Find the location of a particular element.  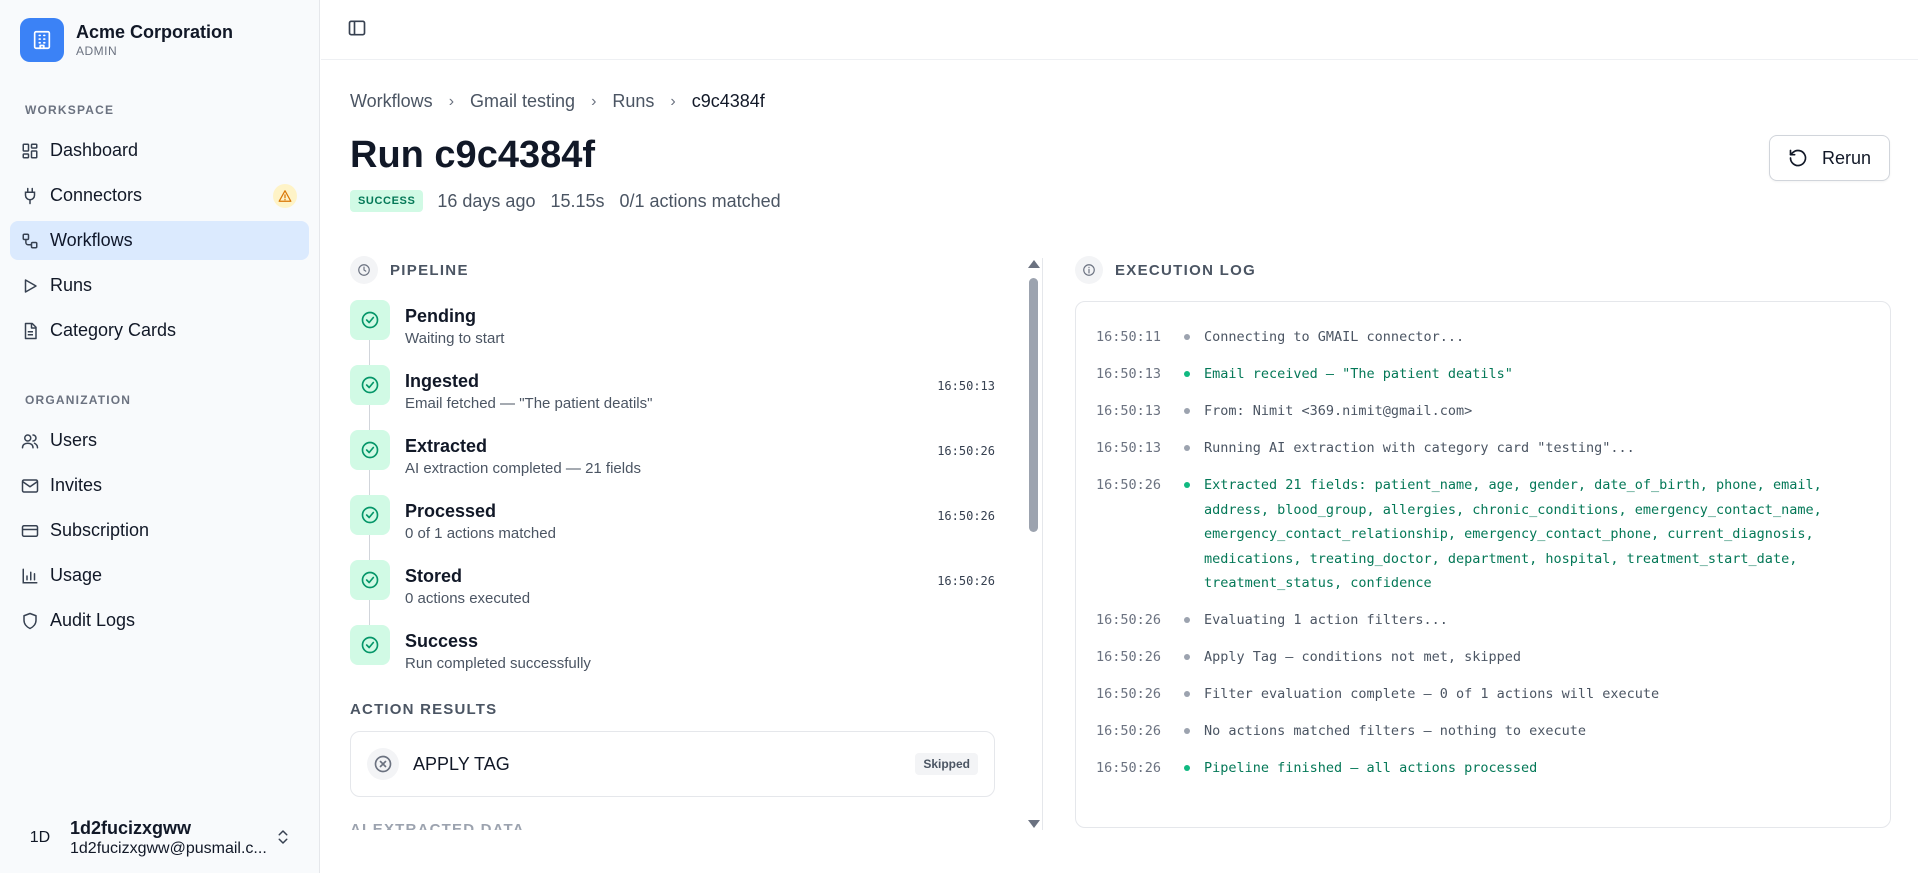

pipeline-heading: PIPELINE is located at coordinates (409, 270).